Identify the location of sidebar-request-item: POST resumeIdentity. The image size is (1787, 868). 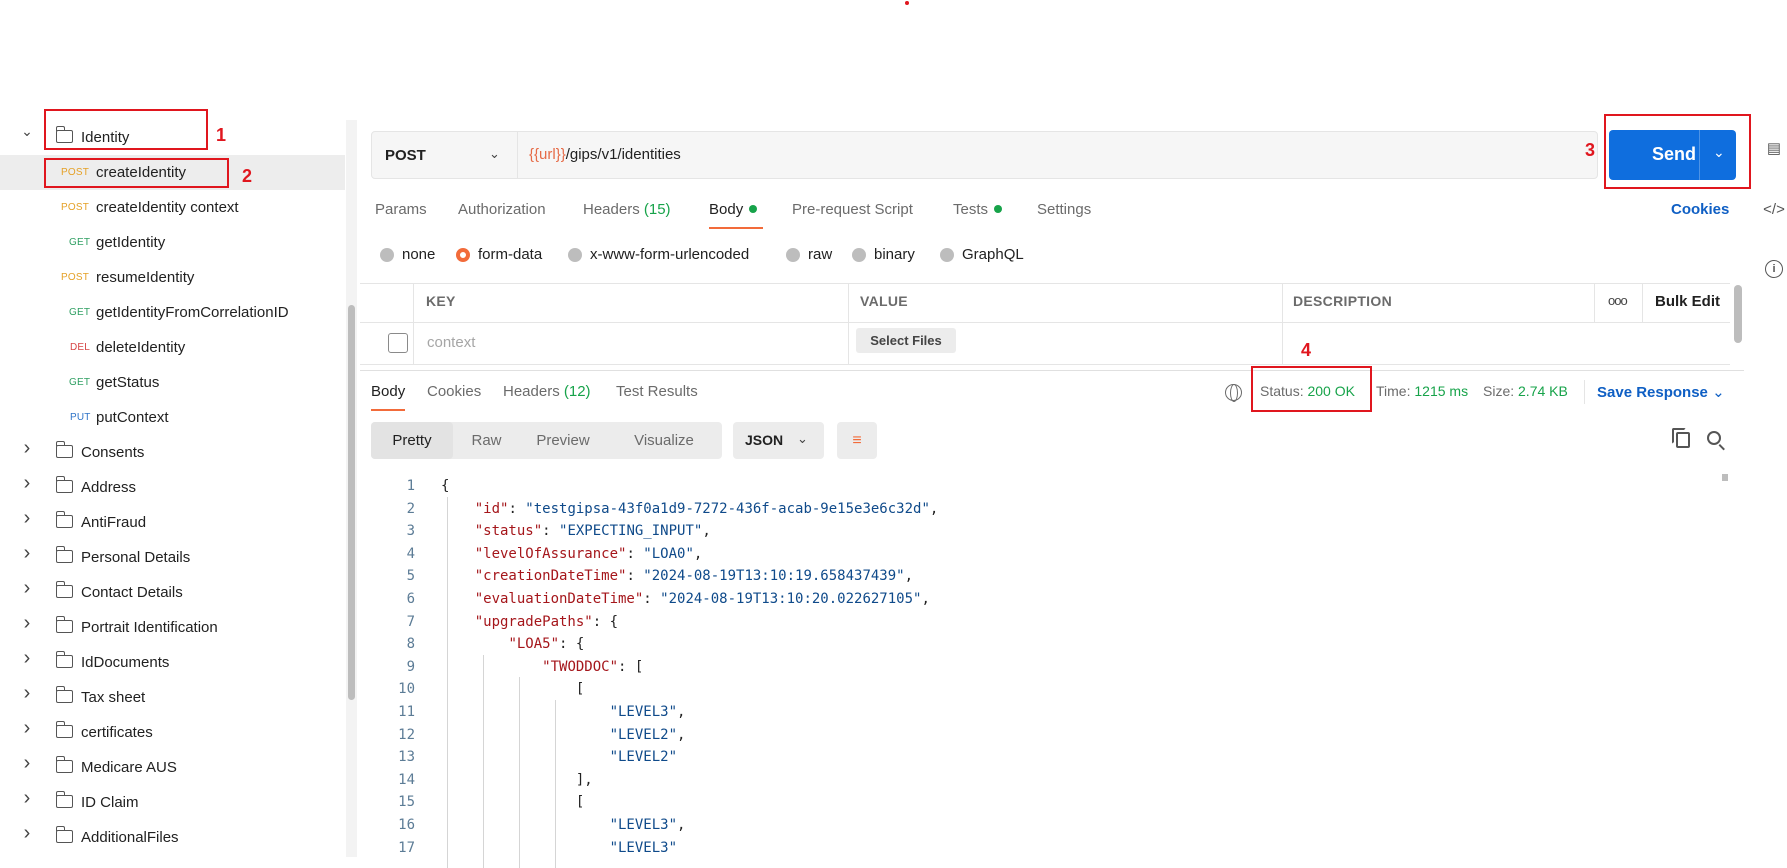
(172, 277).